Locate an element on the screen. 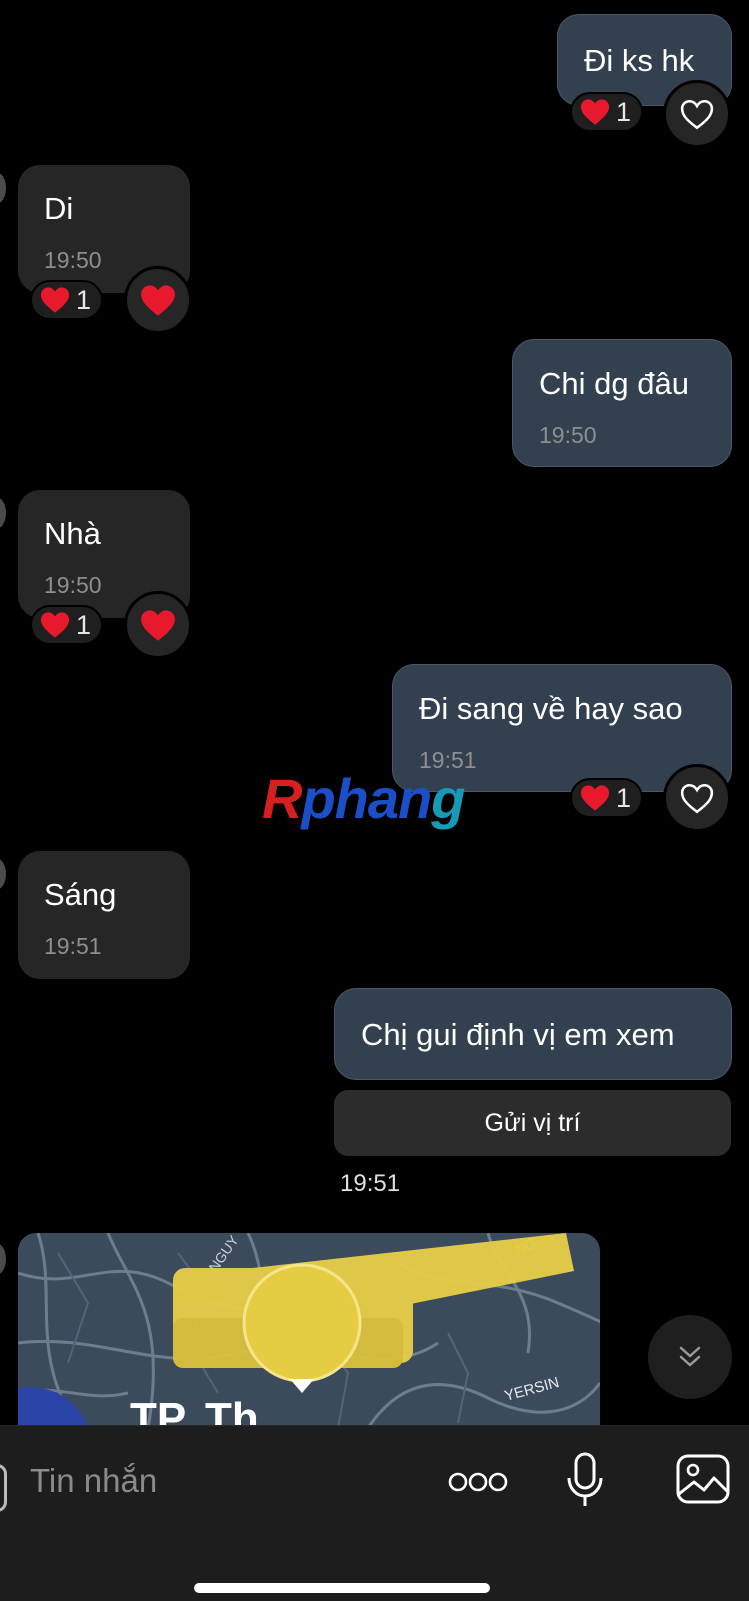 The width and height of the screenshot is (749, 1601). send-location-button: Gửi vị trí is located at coordinates (532, 1123).